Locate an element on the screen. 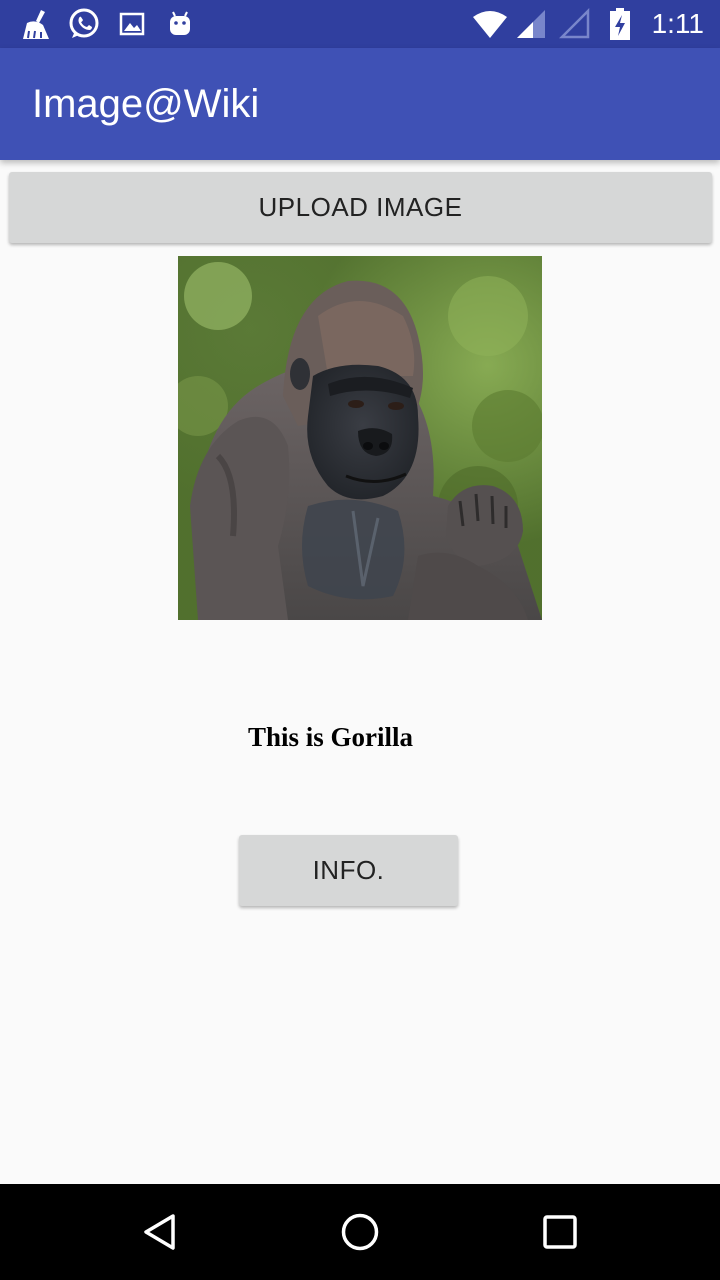 The width and height of the screenshot is (720, 1280). app-title: Image@Wiki is located at coordinates (146, 104).